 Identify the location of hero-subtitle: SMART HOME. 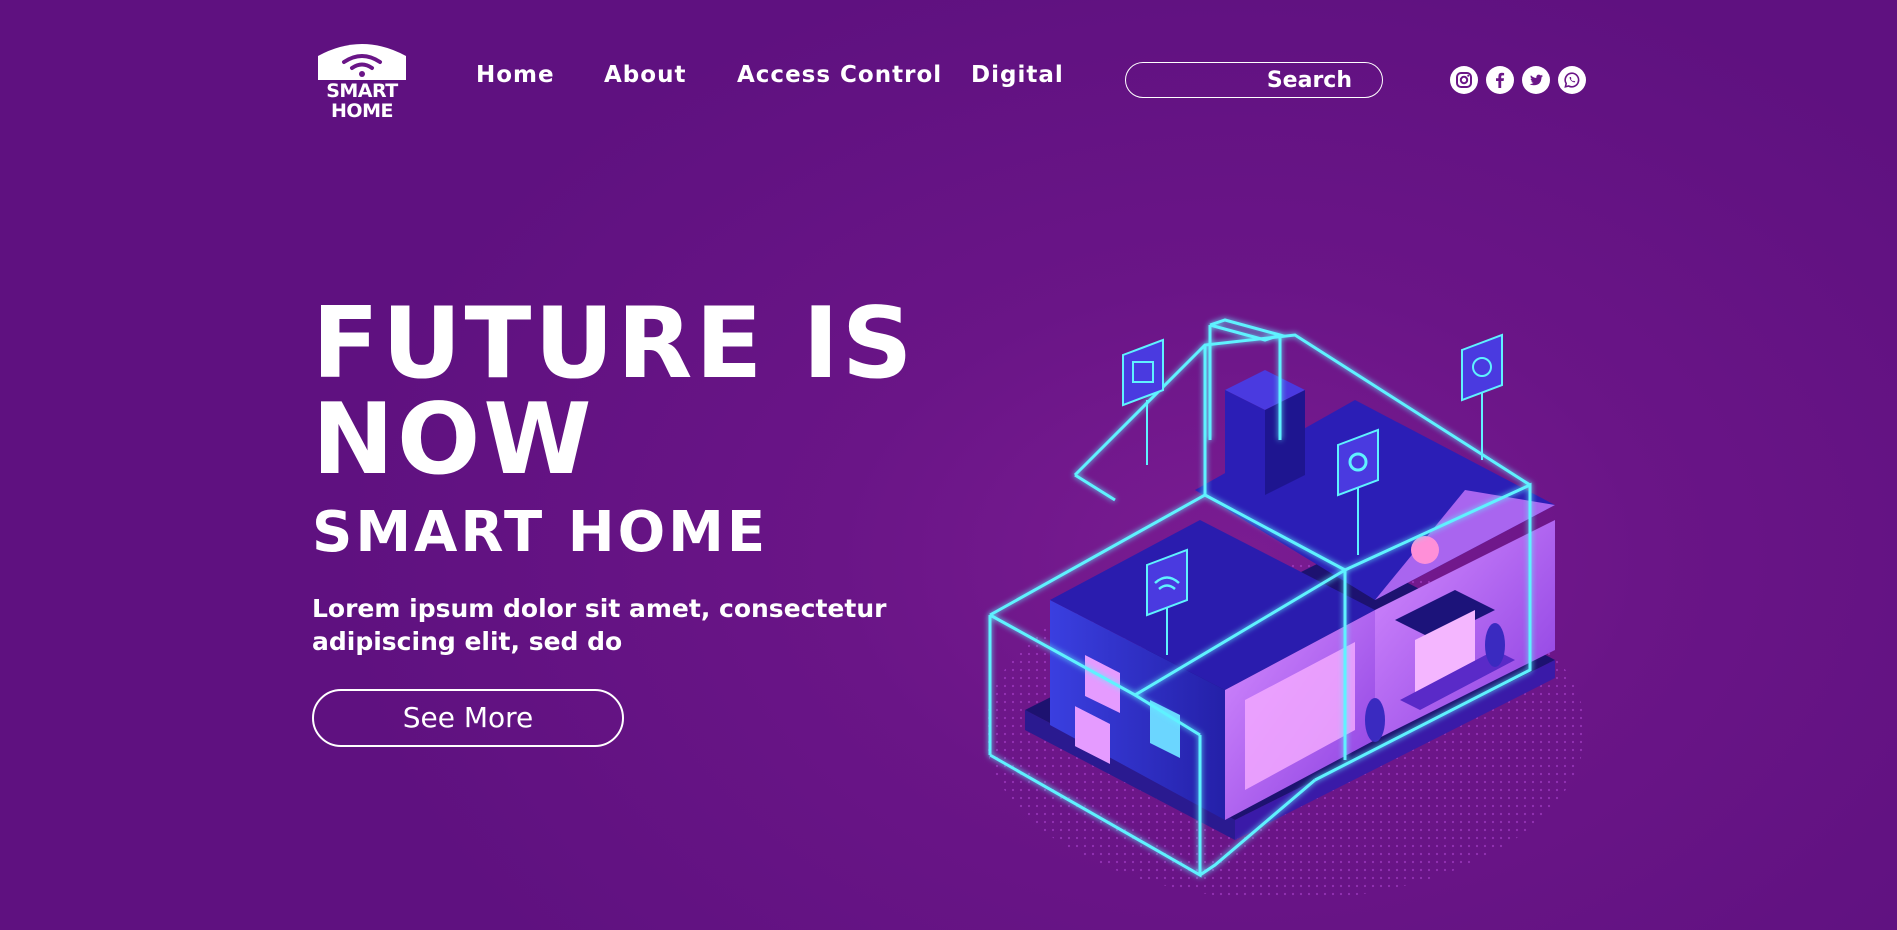
(540, 532).